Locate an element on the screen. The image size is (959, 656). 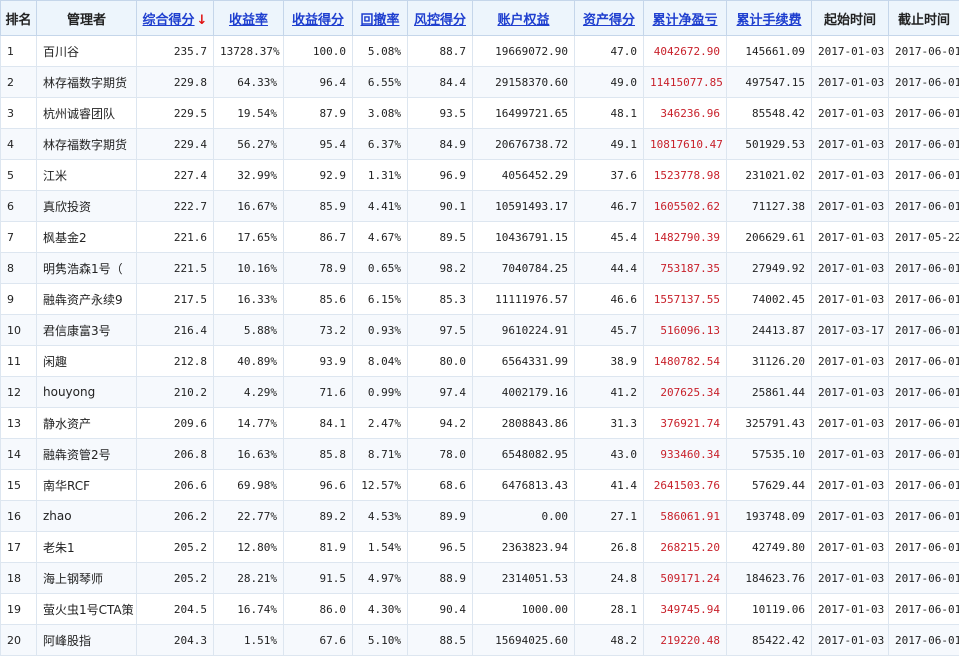
cell-manager: 江米 is located at coordinates (87, 175).